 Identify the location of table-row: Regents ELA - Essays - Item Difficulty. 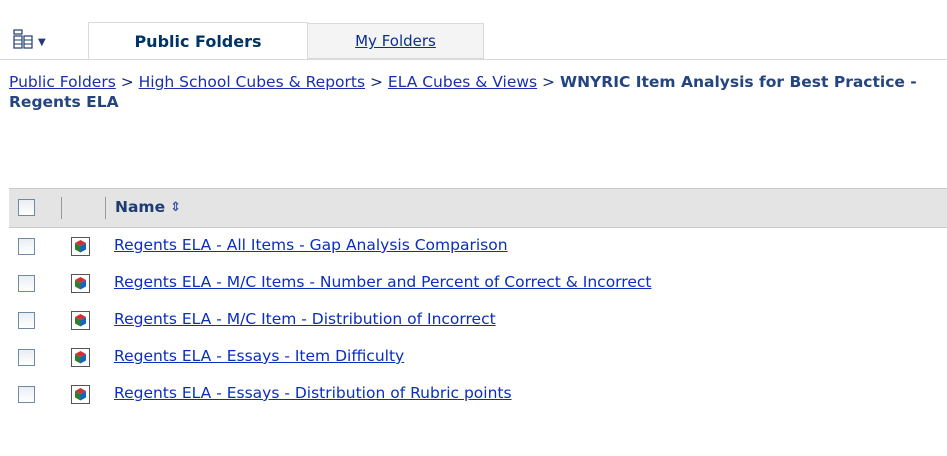
(478, 357).